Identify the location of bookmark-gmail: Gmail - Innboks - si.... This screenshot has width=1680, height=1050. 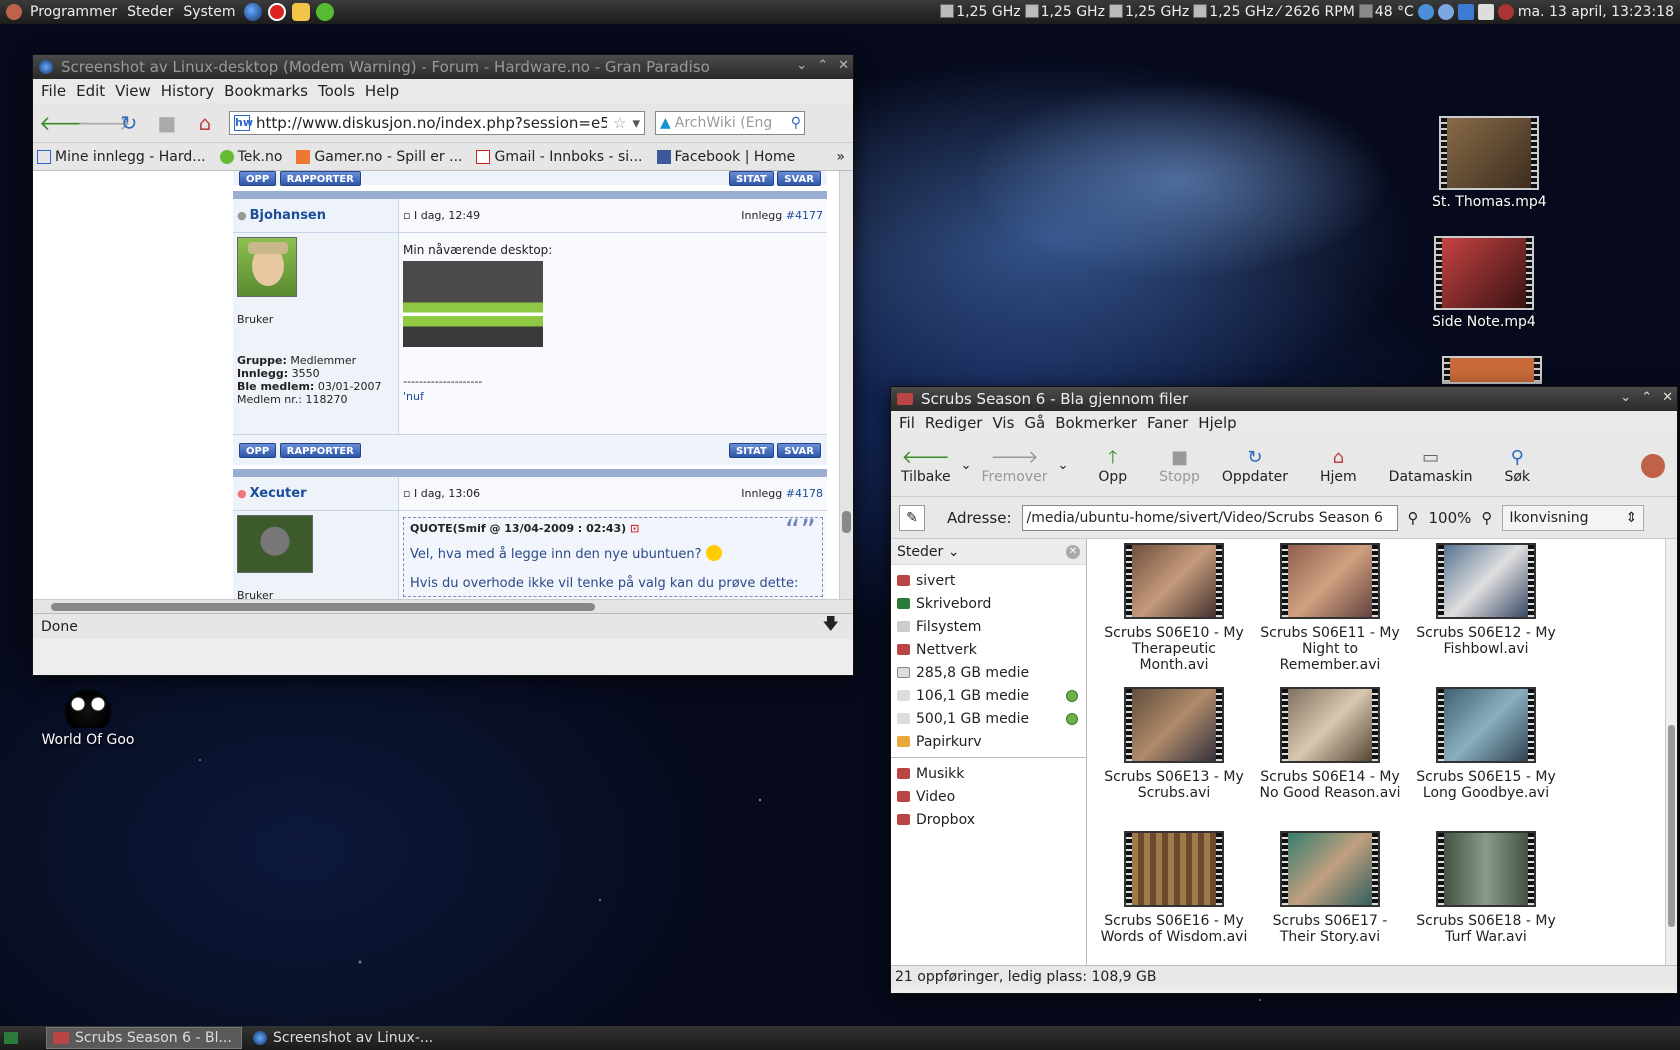
(559, 157).